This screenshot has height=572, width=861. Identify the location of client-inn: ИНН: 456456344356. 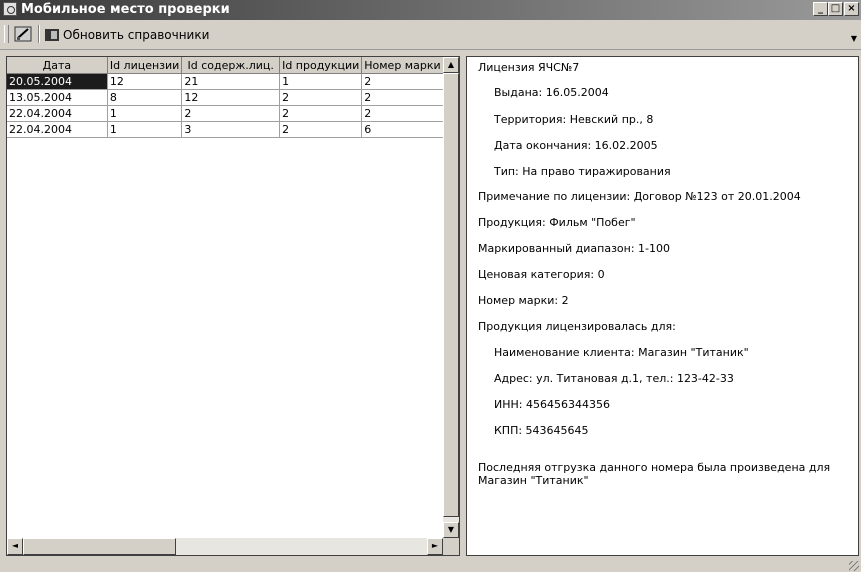
(552, 404).